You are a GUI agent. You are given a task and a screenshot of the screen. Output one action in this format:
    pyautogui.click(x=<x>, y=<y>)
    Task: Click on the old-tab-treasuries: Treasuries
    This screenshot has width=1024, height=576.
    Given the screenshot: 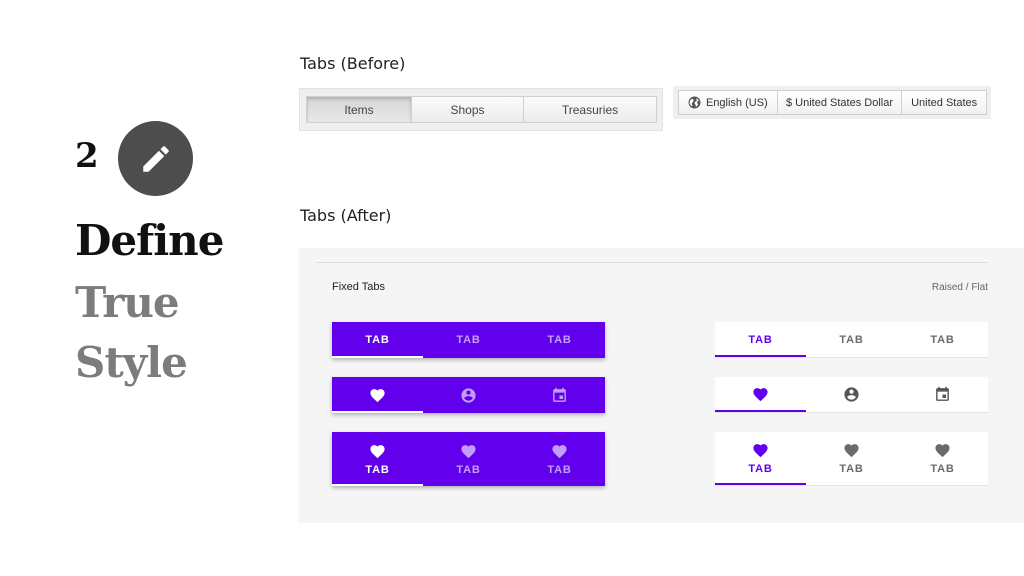 What is the action you would take?
    pyautogui.click(x=590, y=109)
    